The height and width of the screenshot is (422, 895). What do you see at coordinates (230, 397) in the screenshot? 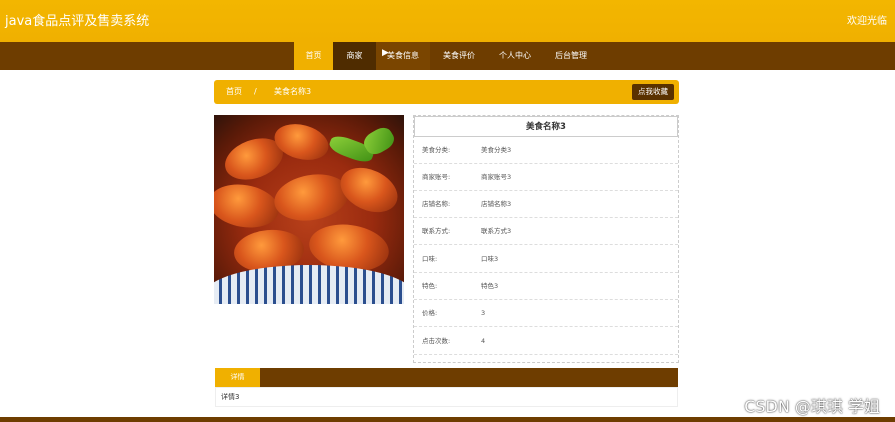
I see `tab-content-text: 详情3` at bounding box center [230, 397].